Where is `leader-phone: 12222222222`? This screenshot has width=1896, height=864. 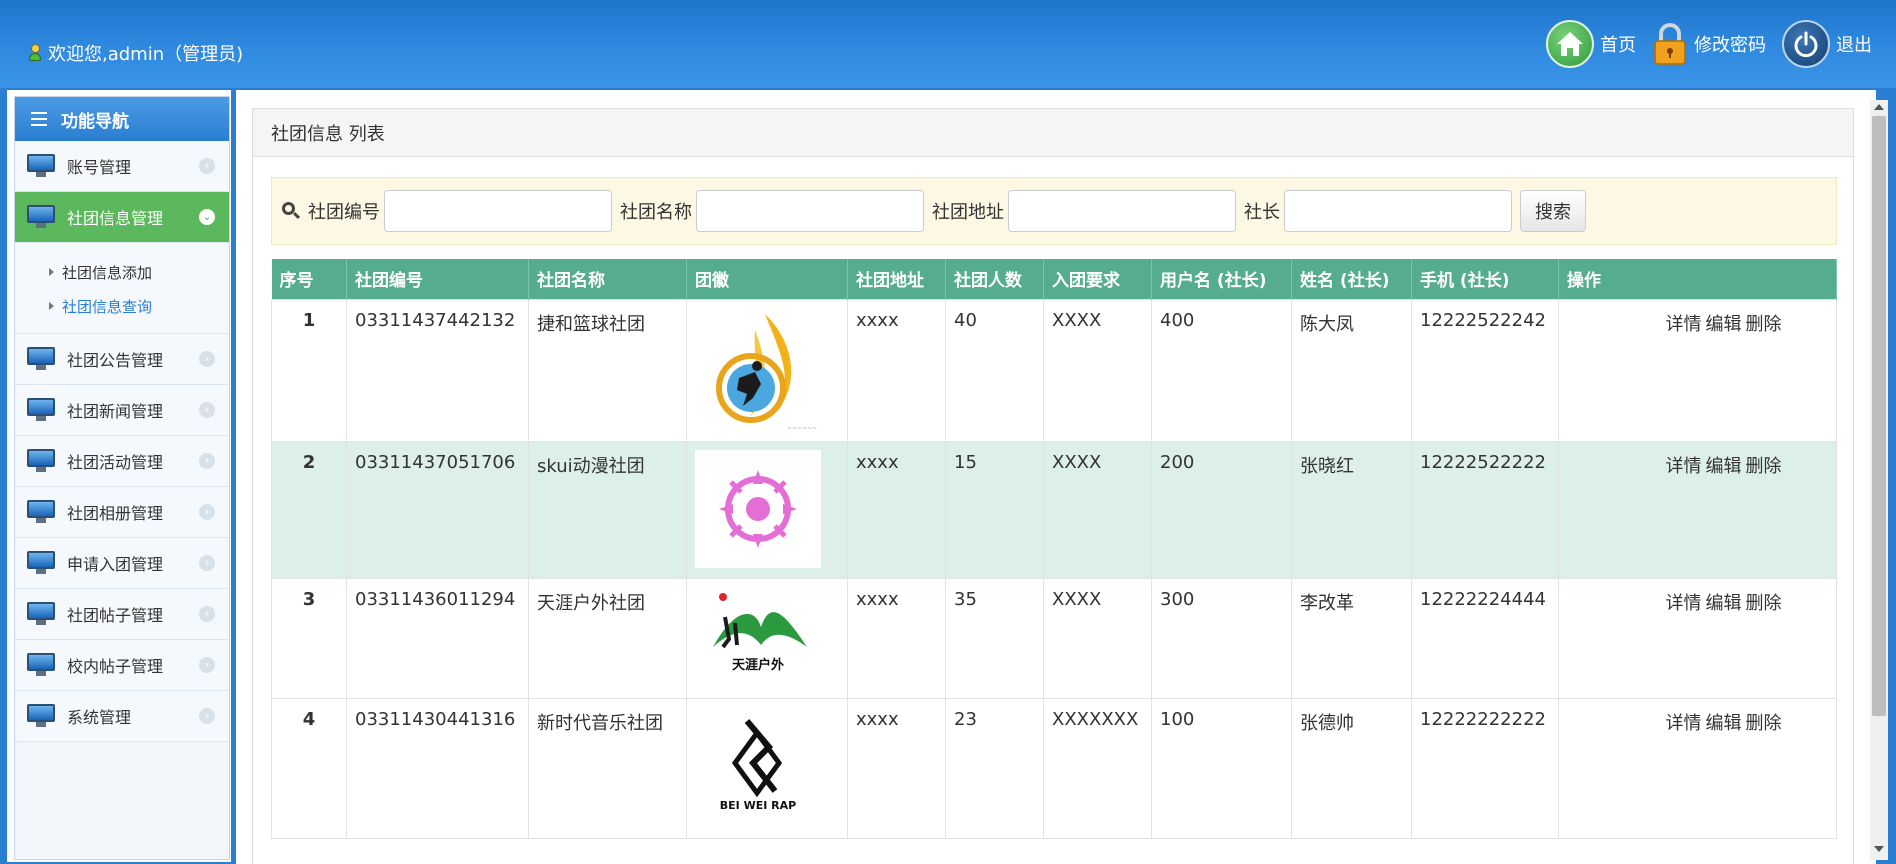
leader-phone: 12222222222 is located at coordinates (1485, 768).